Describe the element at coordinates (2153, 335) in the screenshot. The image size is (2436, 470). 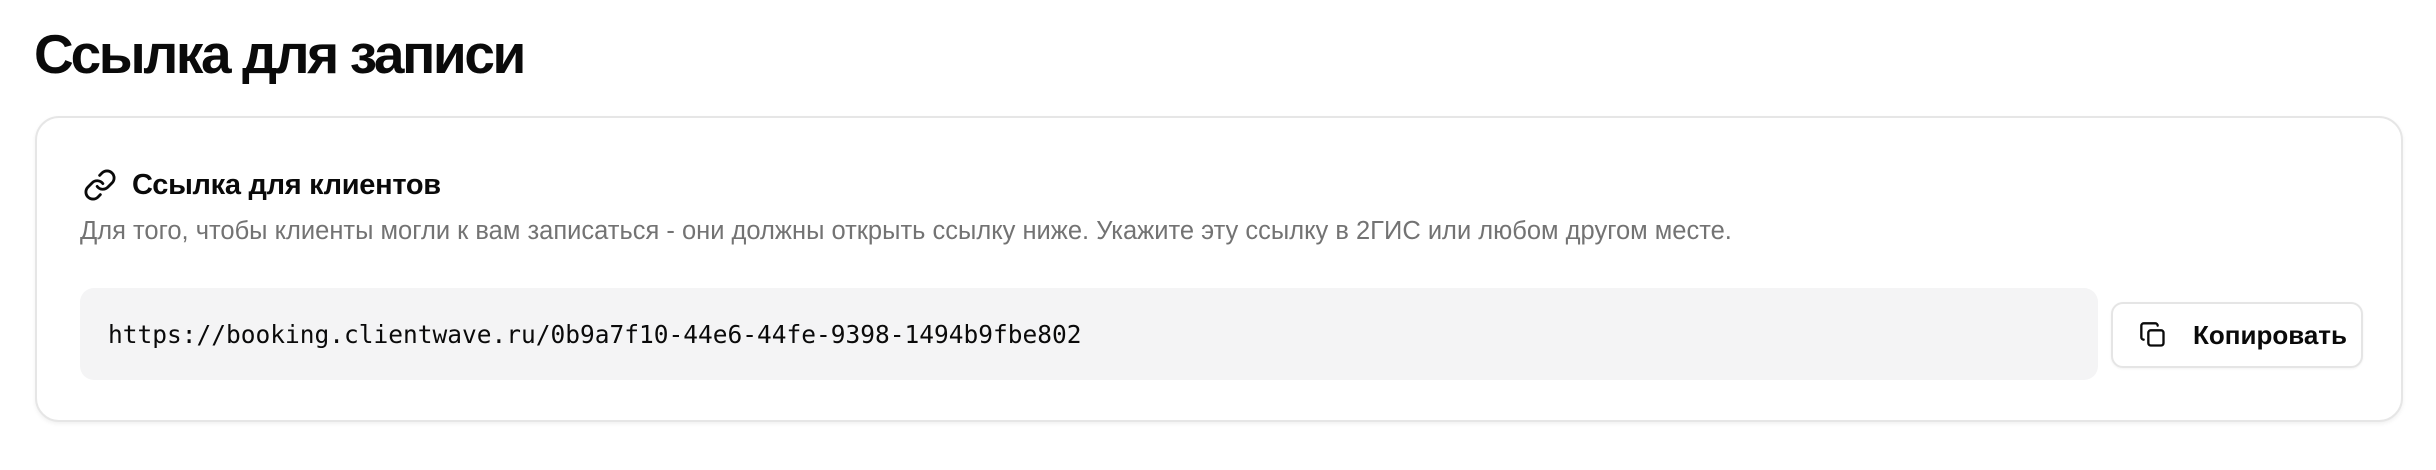
I see `copy-icon` at that location.